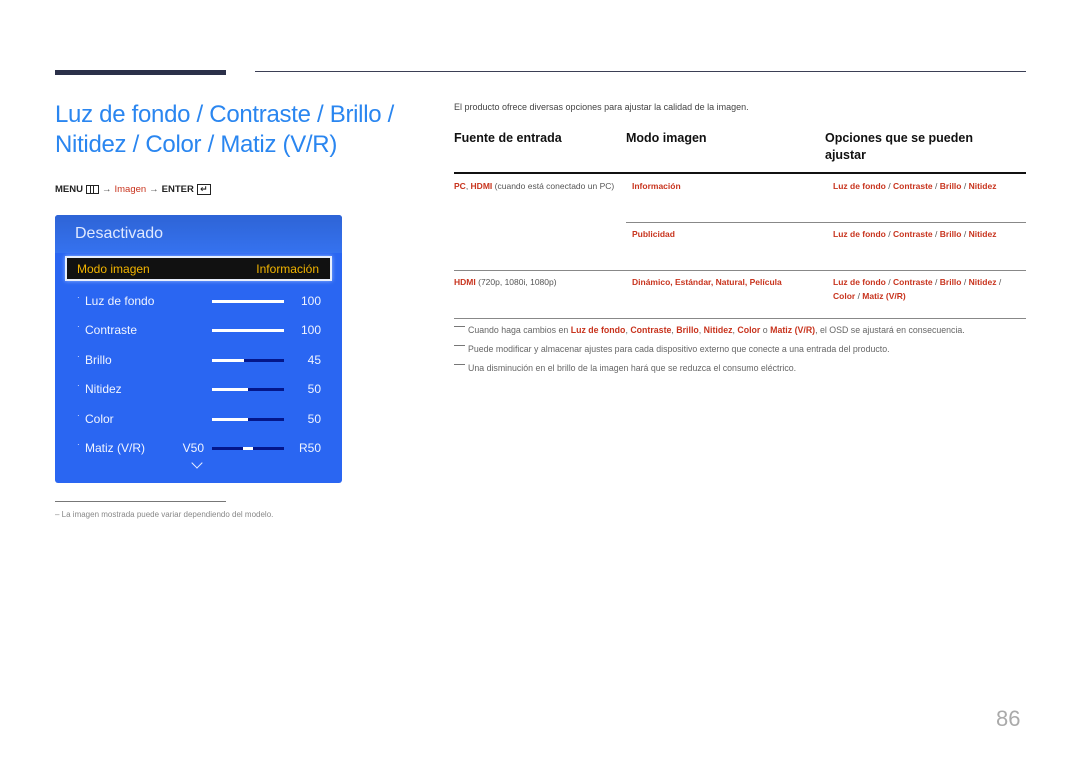 This screenshot has width=1080, height=763. What do you see at coordinates (103, 389) in the screenshot?
I see `setting-label: Nitidez` at bounding box center [103, 389].